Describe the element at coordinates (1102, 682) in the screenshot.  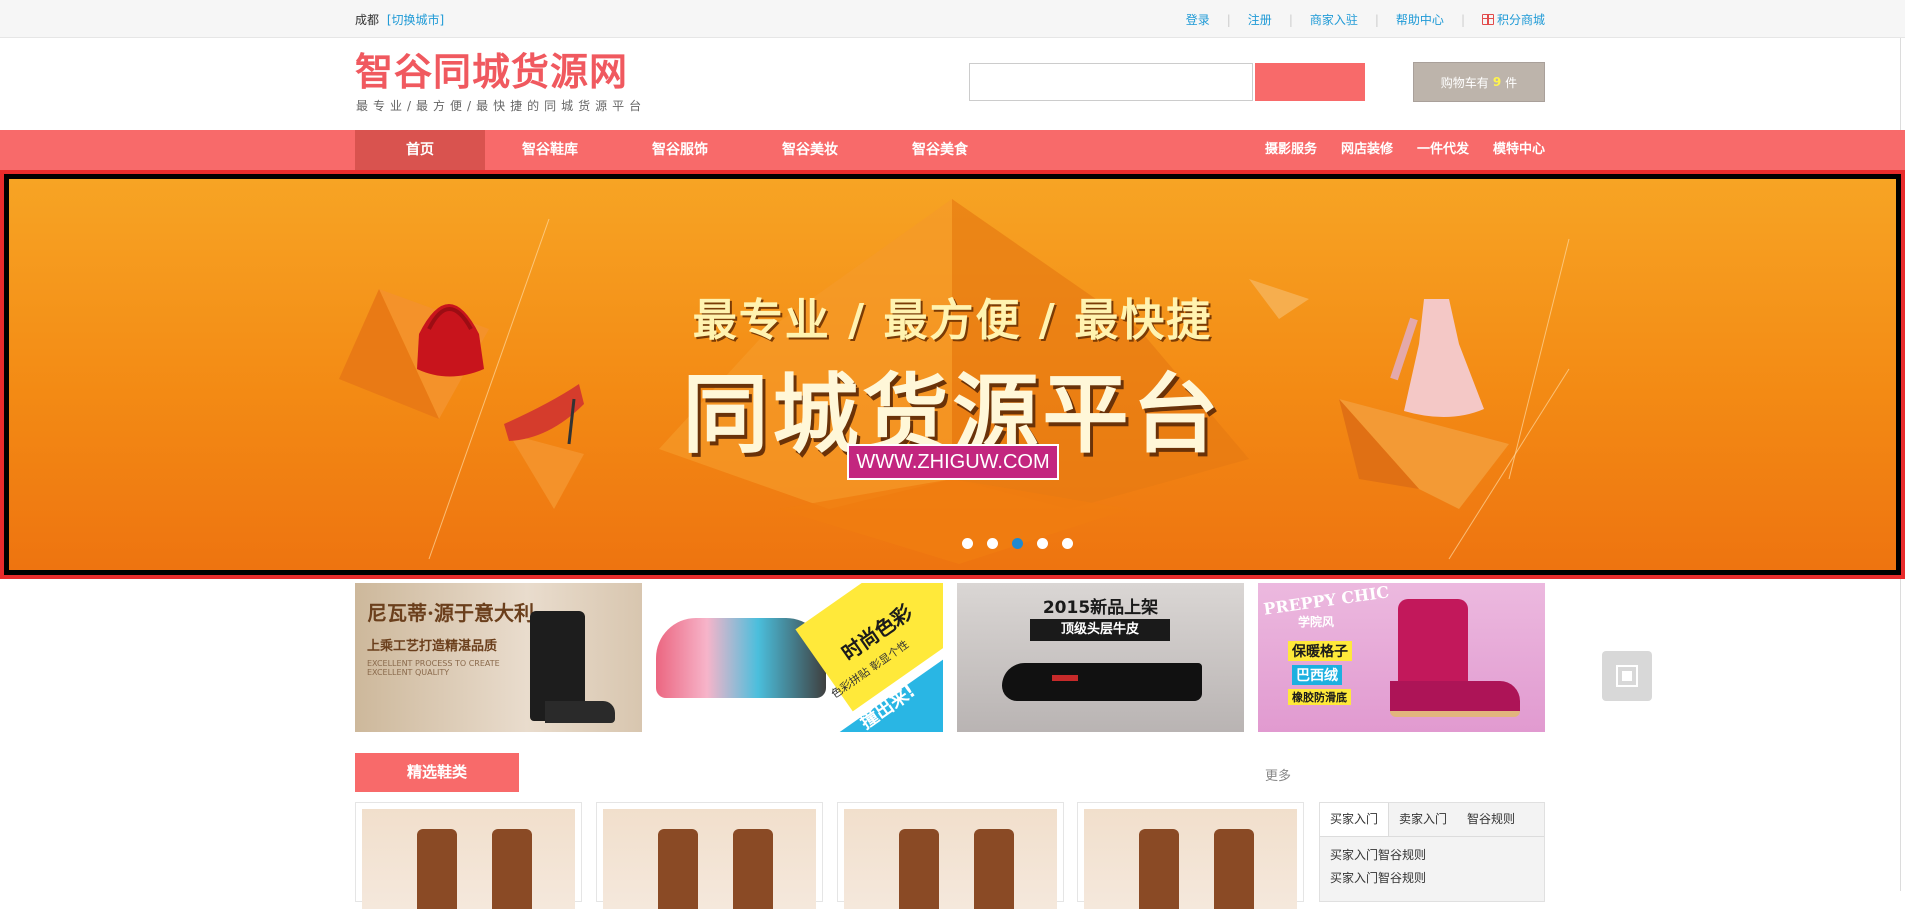
I see `heel-shoe-image` at that location.